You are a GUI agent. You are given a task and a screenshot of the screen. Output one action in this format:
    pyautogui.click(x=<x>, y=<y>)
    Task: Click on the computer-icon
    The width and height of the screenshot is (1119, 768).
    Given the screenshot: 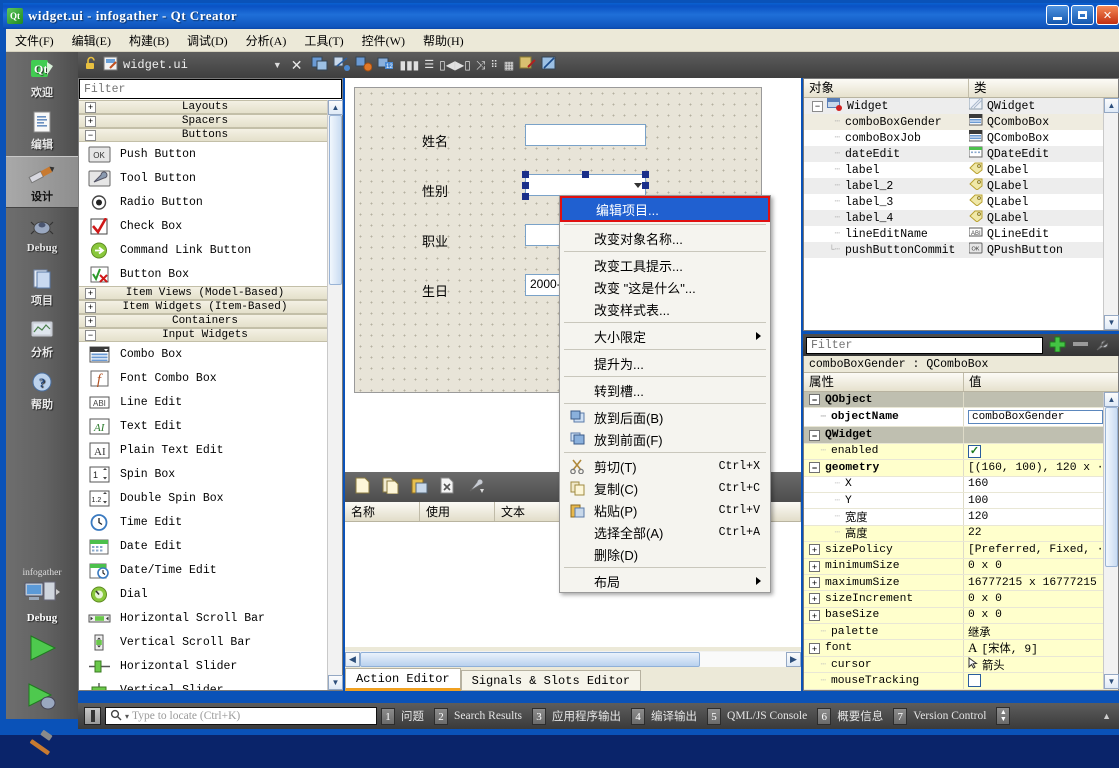 What is the action you would take?
    pyautogui.click(x=42, y=595)
    